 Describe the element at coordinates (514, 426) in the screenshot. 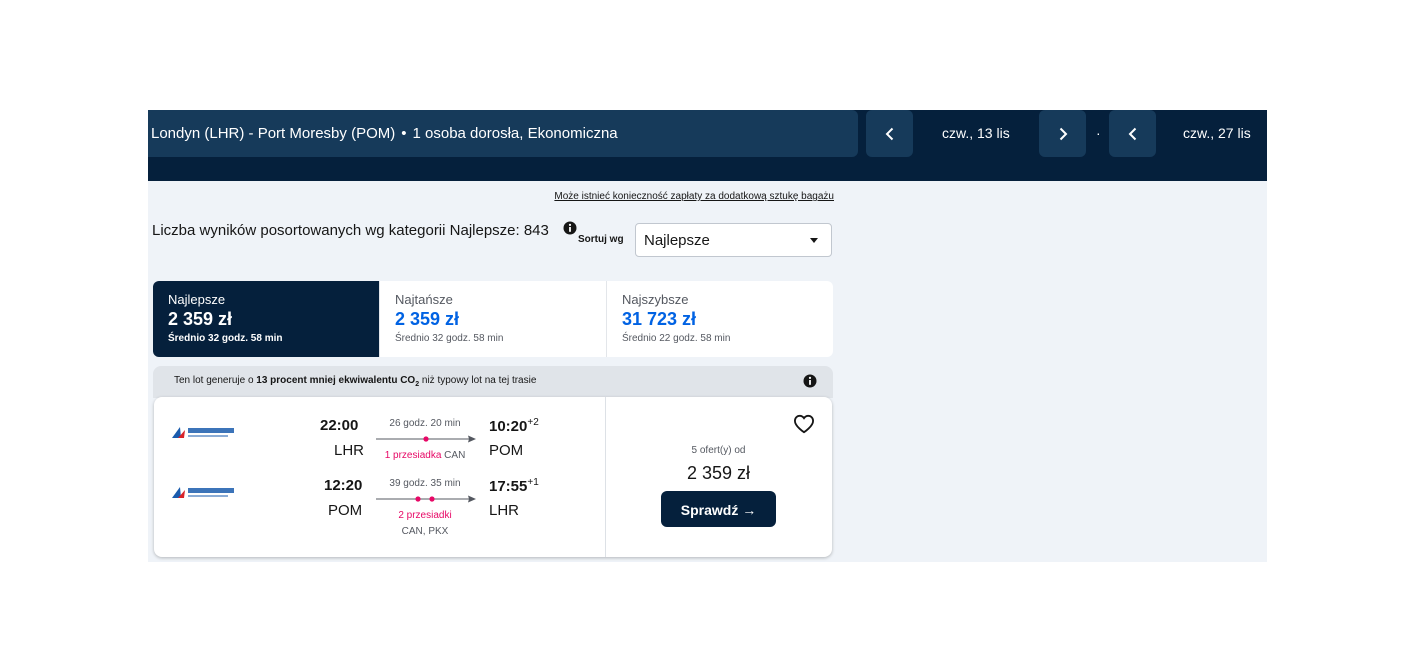

I see `leg-arrival-time: 10:20+2` at that location.